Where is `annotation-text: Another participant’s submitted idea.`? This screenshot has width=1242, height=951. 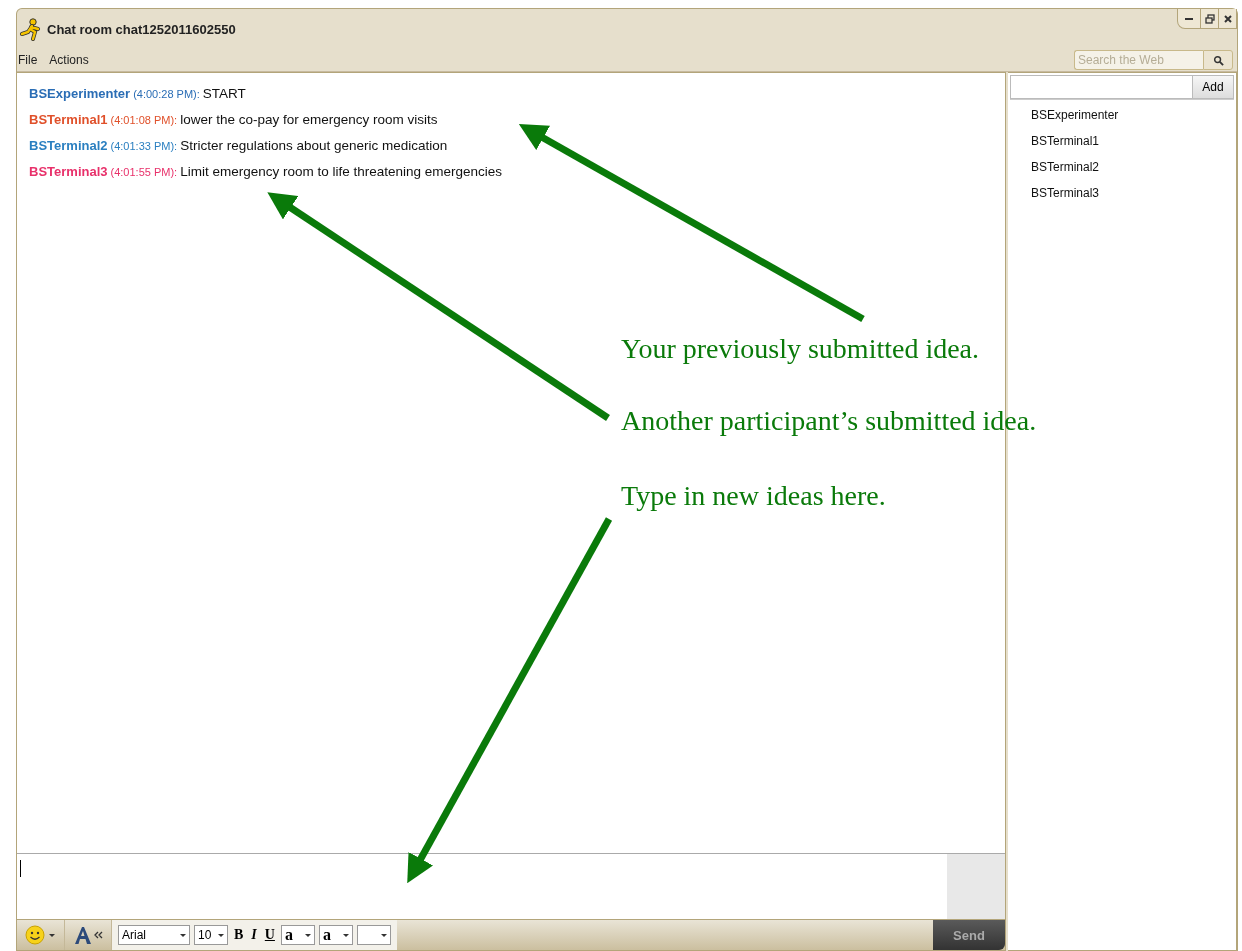 annotation-text: Another participant’s submitted idea. is located at coordinates (829, 421).